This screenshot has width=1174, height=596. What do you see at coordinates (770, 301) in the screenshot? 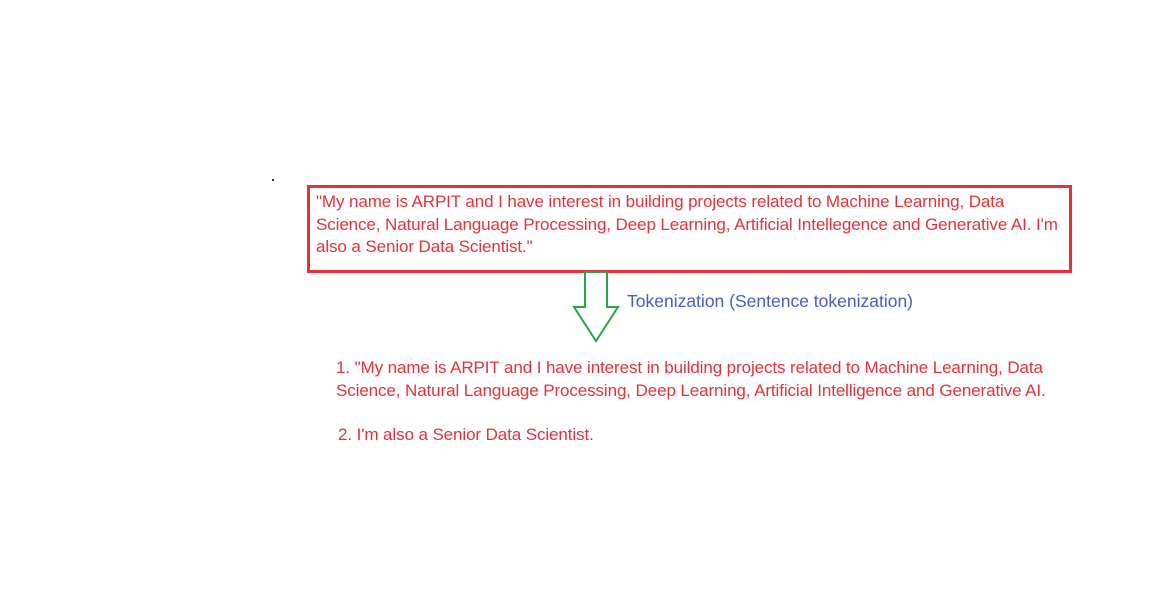
I see `tokenization-label: Tokenization (Sentence tokenization)` at bounding box center [770, 301].